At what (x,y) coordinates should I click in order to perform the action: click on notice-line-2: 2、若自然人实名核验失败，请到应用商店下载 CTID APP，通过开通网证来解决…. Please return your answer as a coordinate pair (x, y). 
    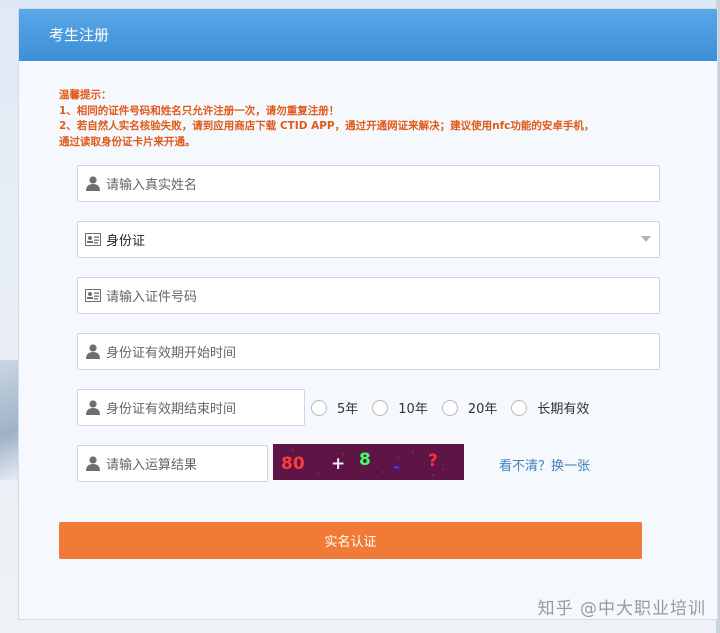
    Looking at the image, I should click on (327, 126).